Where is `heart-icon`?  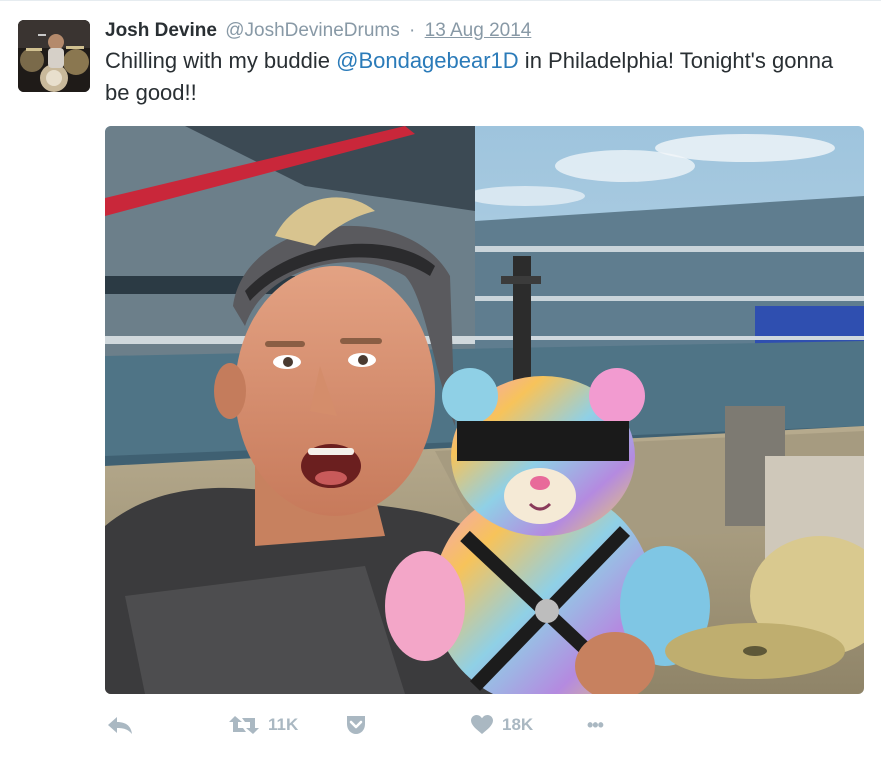
heart-icon is located at coordinates (482, 724).